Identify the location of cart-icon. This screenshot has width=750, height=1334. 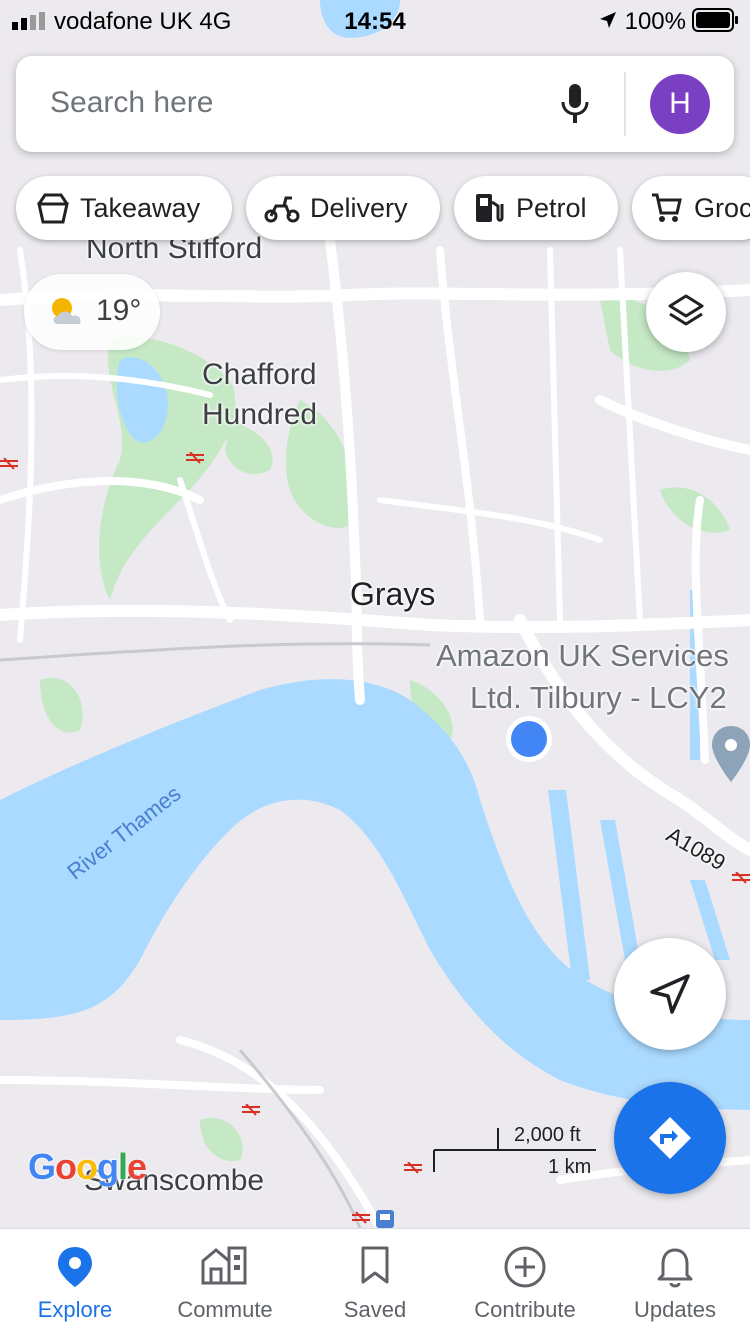
(667, 207).